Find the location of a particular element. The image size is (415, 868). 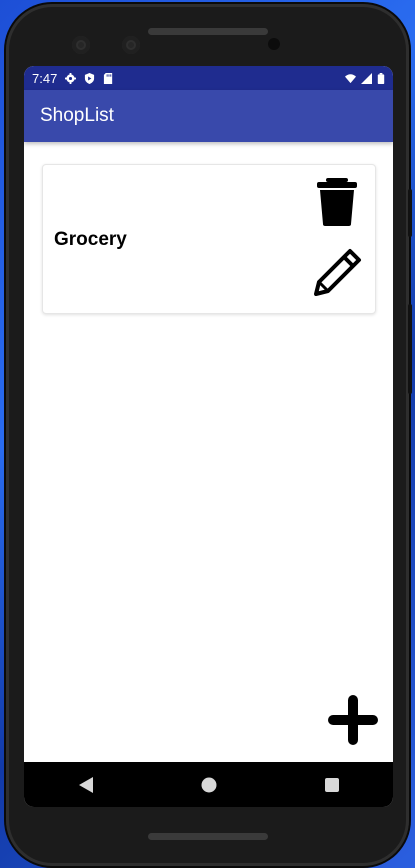

delete-icon is located at coordinates (337, 202).